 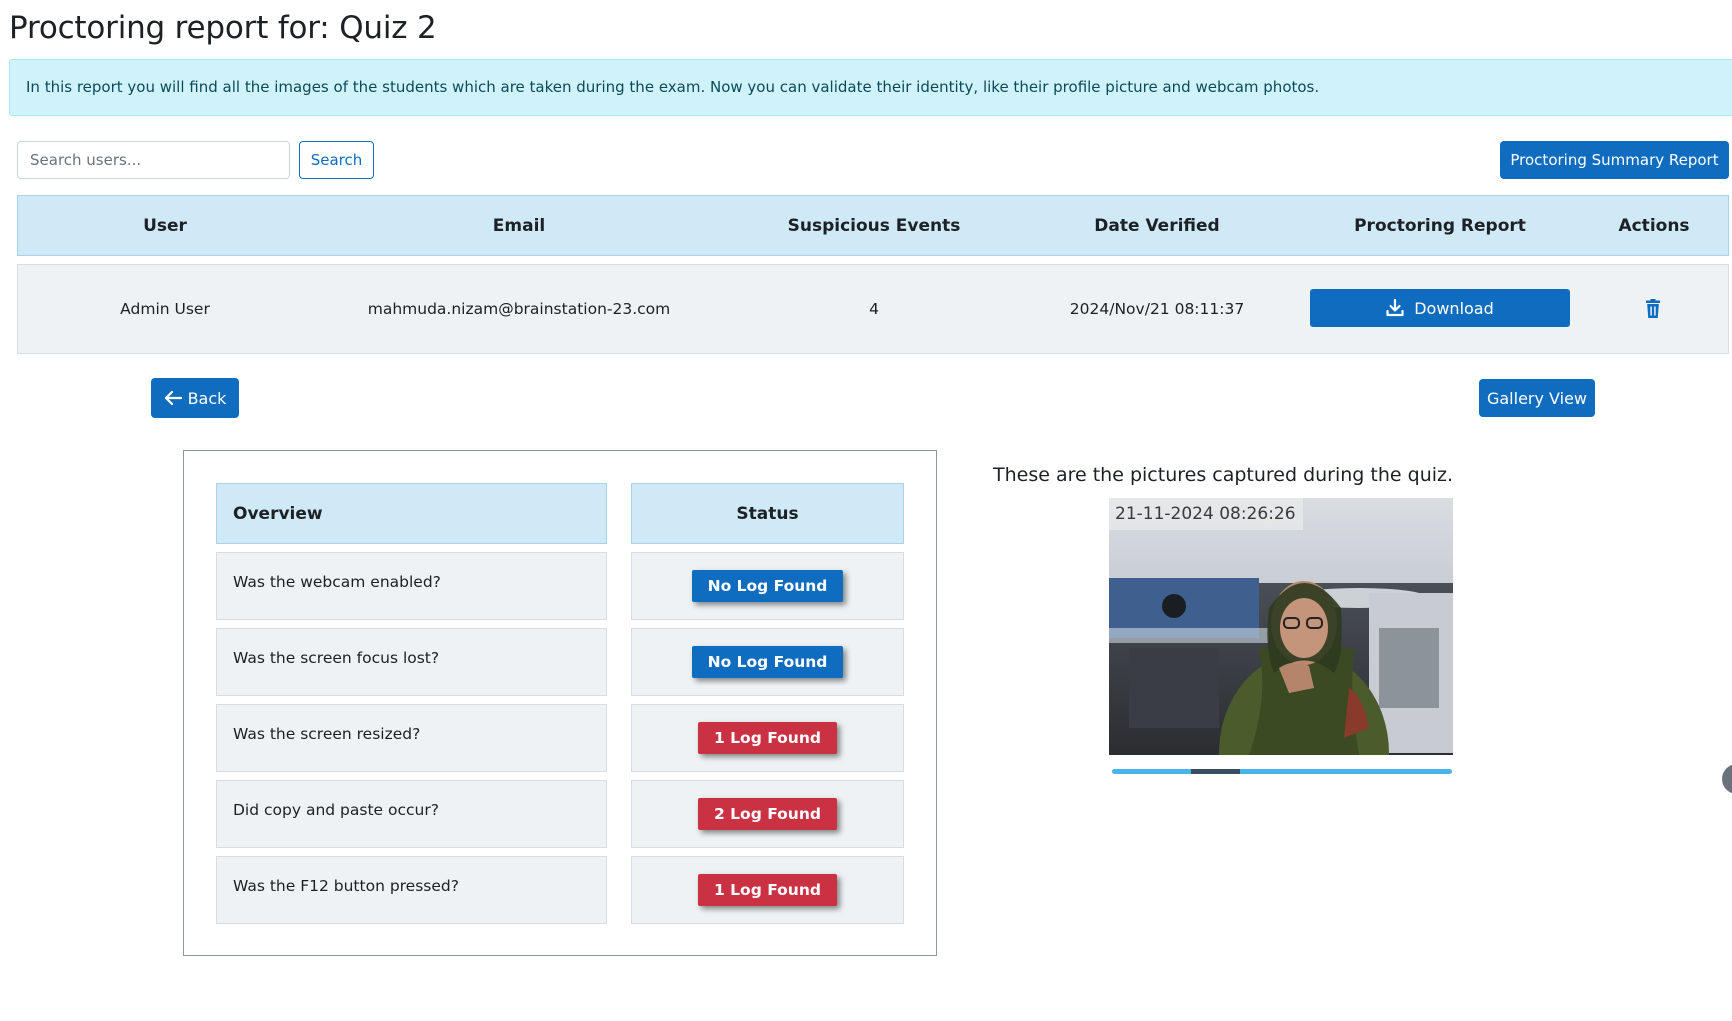 What do you see at coordinates (519, 225) in the screenshot?
I see `column-header-email: Email` at bounding box center [519, 225].